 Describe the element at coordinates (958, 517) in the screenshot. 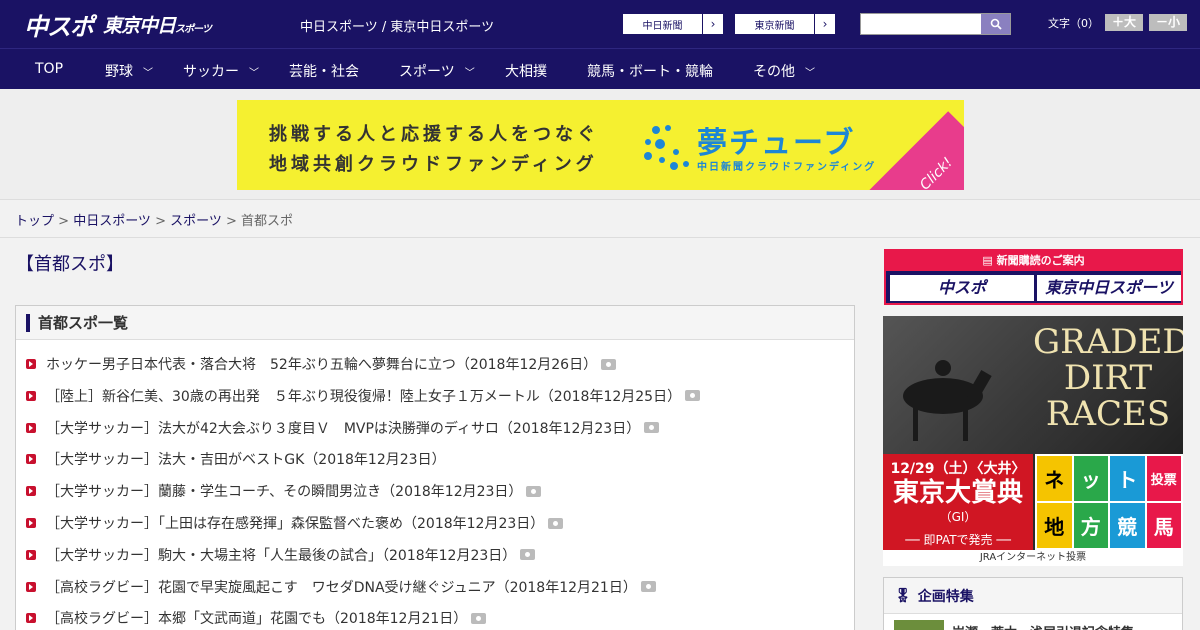

I see `ad-race-grade: （GI）` at that location.